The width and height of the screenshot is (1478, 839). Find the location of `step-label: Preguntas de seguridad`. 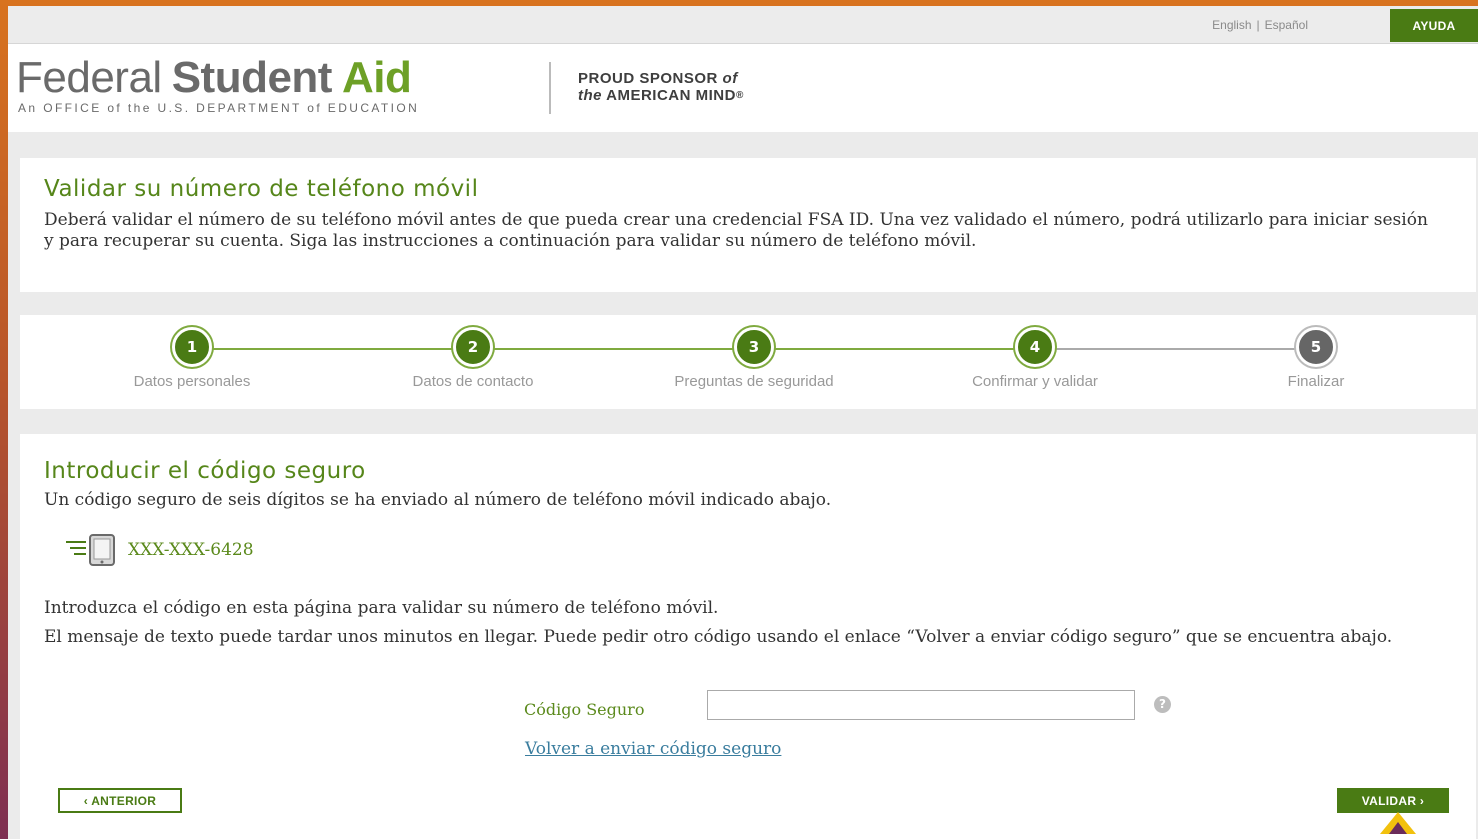

step-label: Preguntas de seguridad is located at coordinates (754, 381).